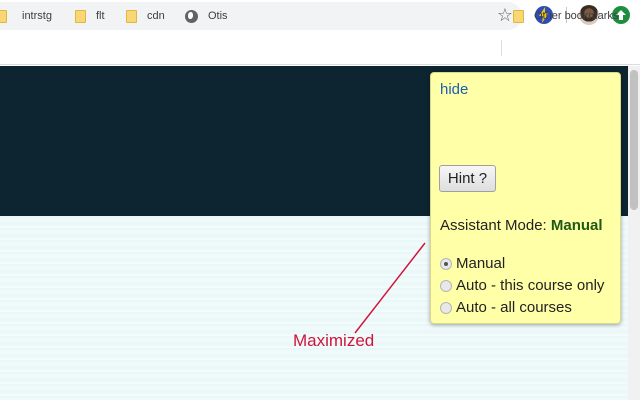 The height and width of the screenshot is (400, 640). What do you see at coordinates (390, 288) in the screenshot?
I see `annotation-arrow-line` at bounding box center [390, 288].